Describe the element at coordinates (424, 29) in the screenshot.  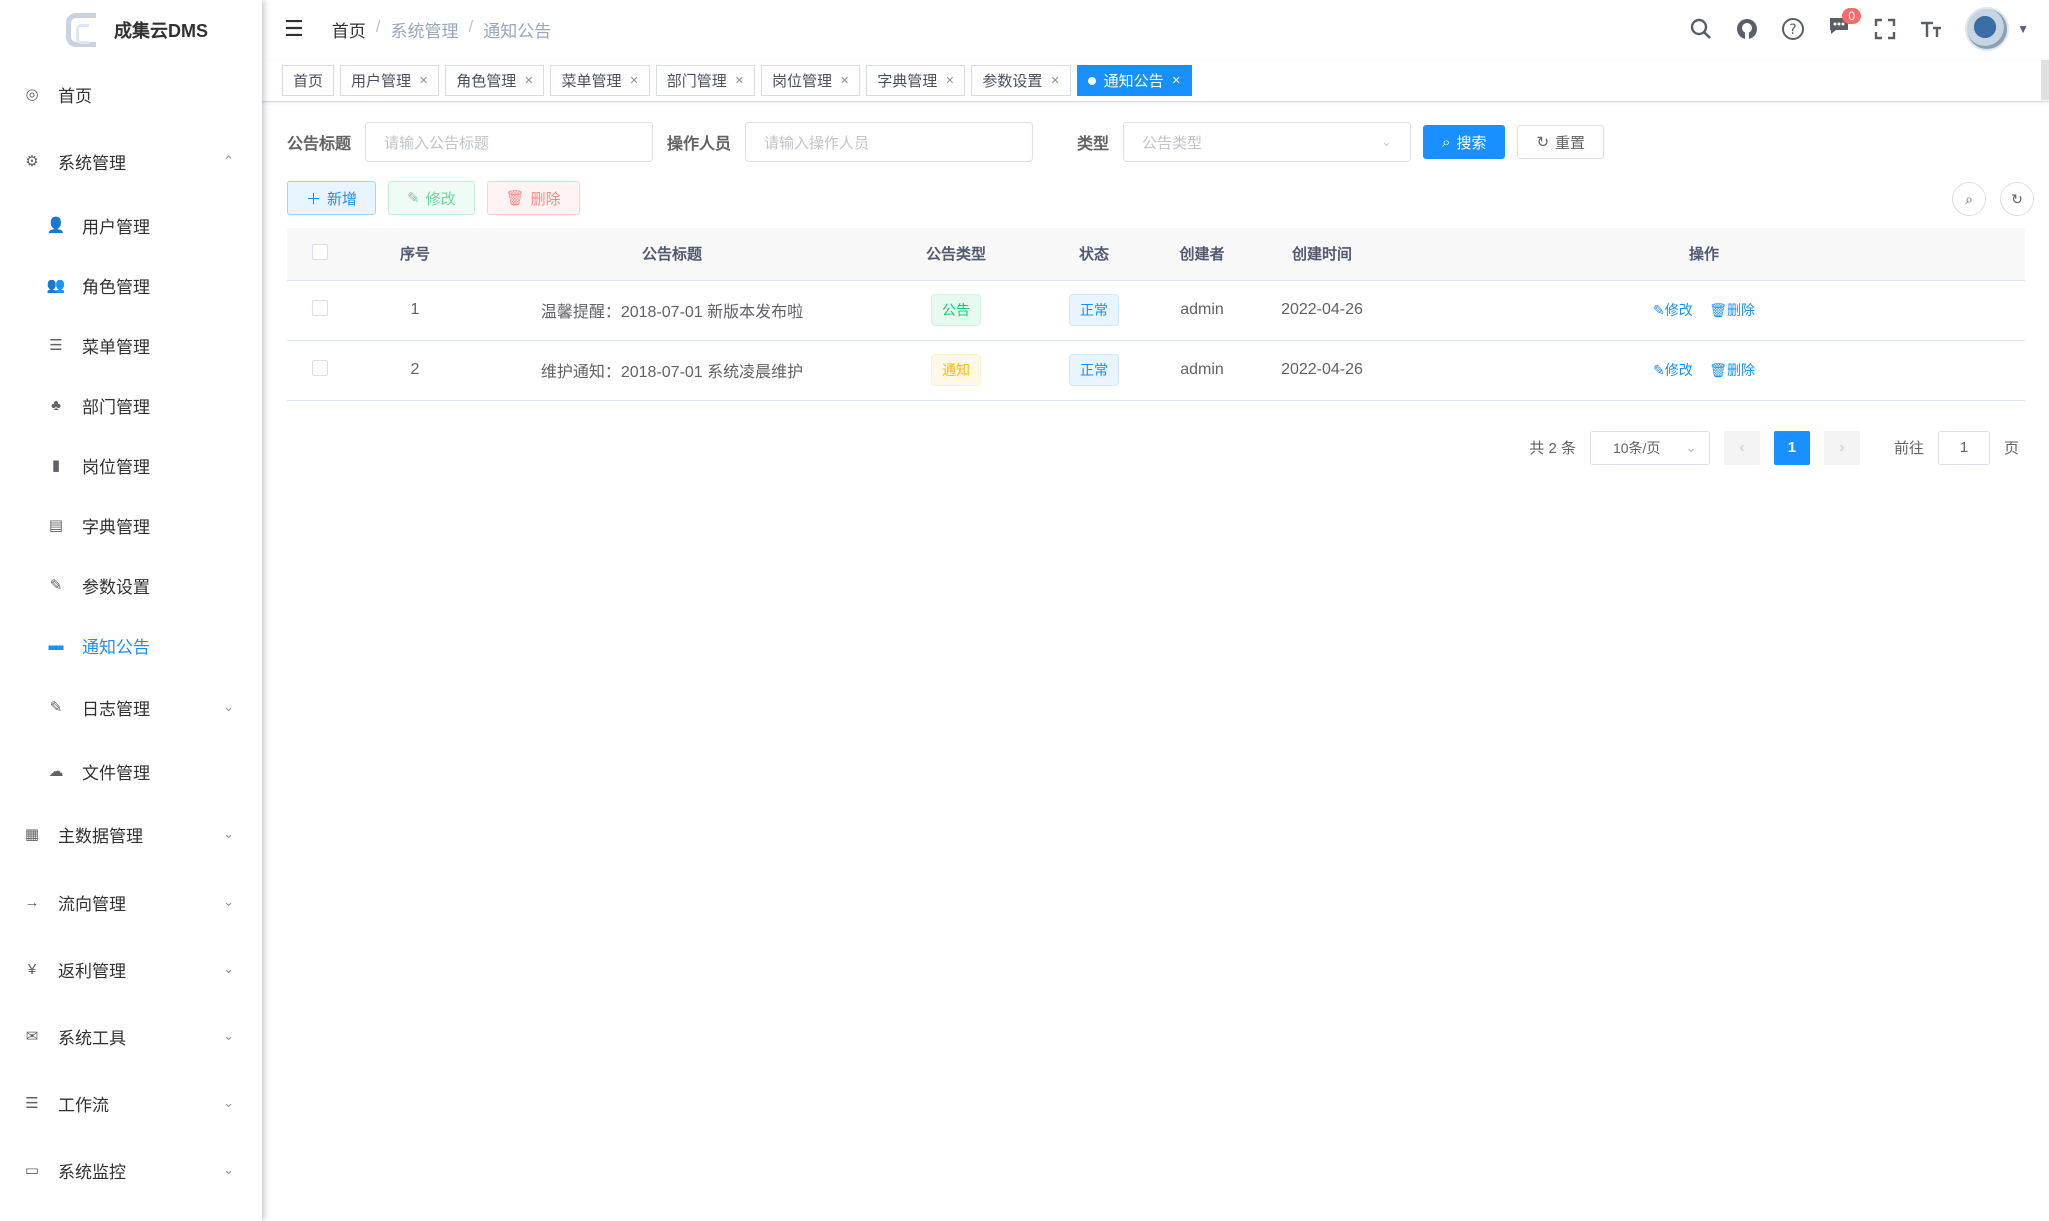
I see `breadcrumb-item: 系统管理` at that location.